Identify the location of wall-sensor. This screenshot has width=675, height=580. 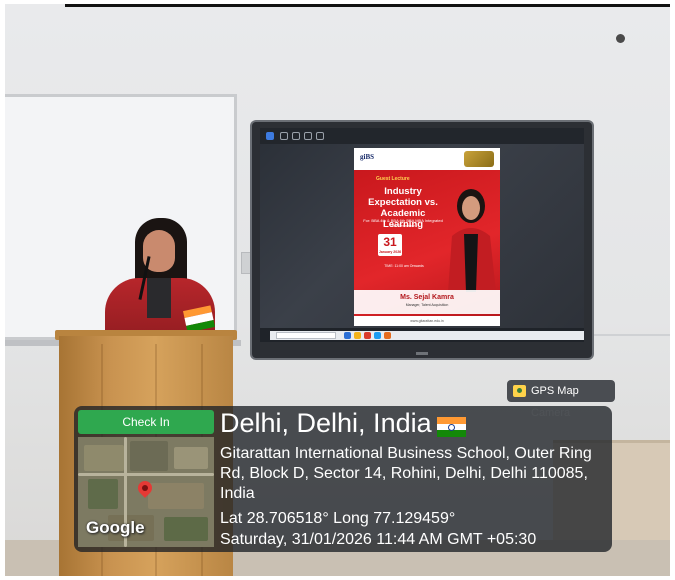
(620, 38).